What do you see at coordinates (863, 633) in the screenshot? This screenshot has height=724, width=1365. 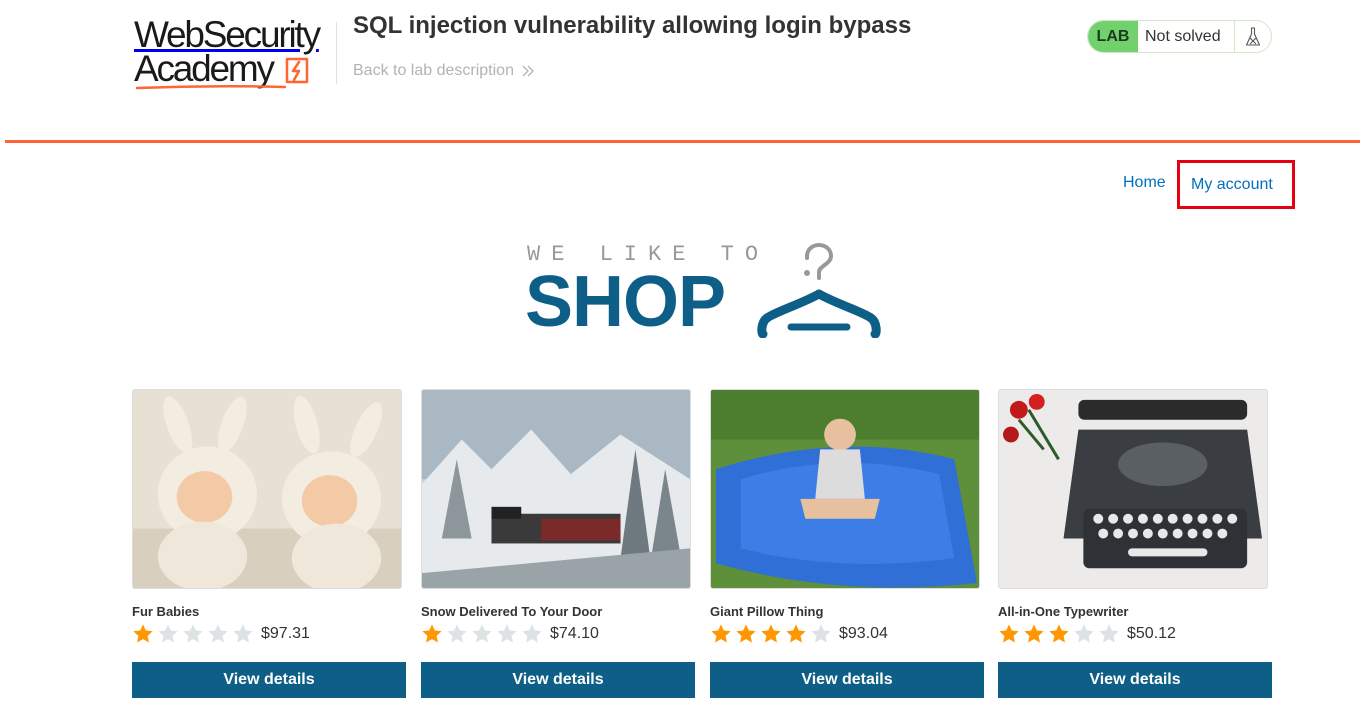 I see `product-price: $93.04` at bounding box center [863, 633].